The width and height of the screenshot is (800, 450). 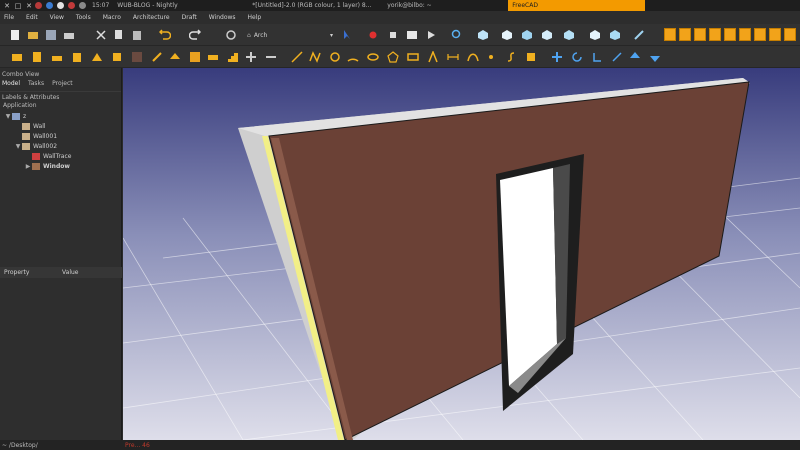 What do you see at coordinates (527, 35) in the screenshot?
I see `view-top-icon` at bounding box center [527, 35].